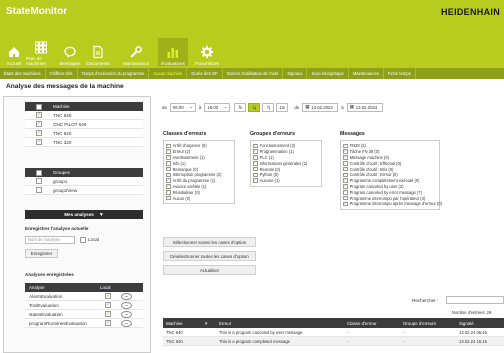 Image resolution: width=504 pixels, height=353 pixels. Describe the element at coordinates (320, 107) in the screenshot. I see `date-from-input: ▦ 13.02.2024` at that location.